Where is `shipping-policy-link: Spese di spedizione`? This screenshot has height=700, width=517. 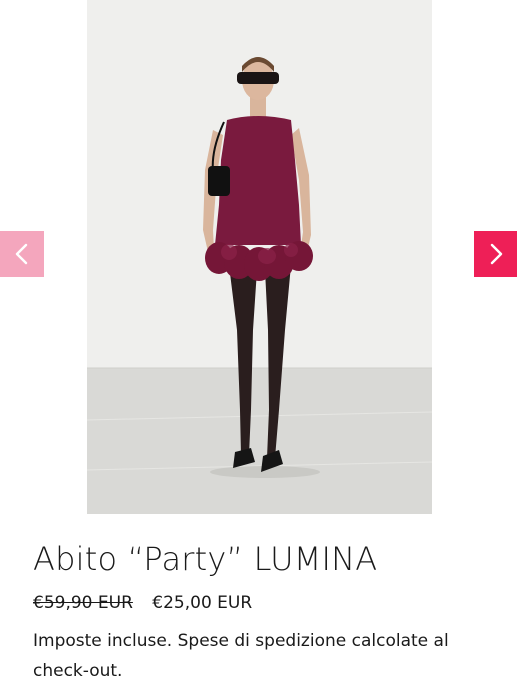
shipping-policy-link: Spese di spedizione is located at coordinates (262, 641).